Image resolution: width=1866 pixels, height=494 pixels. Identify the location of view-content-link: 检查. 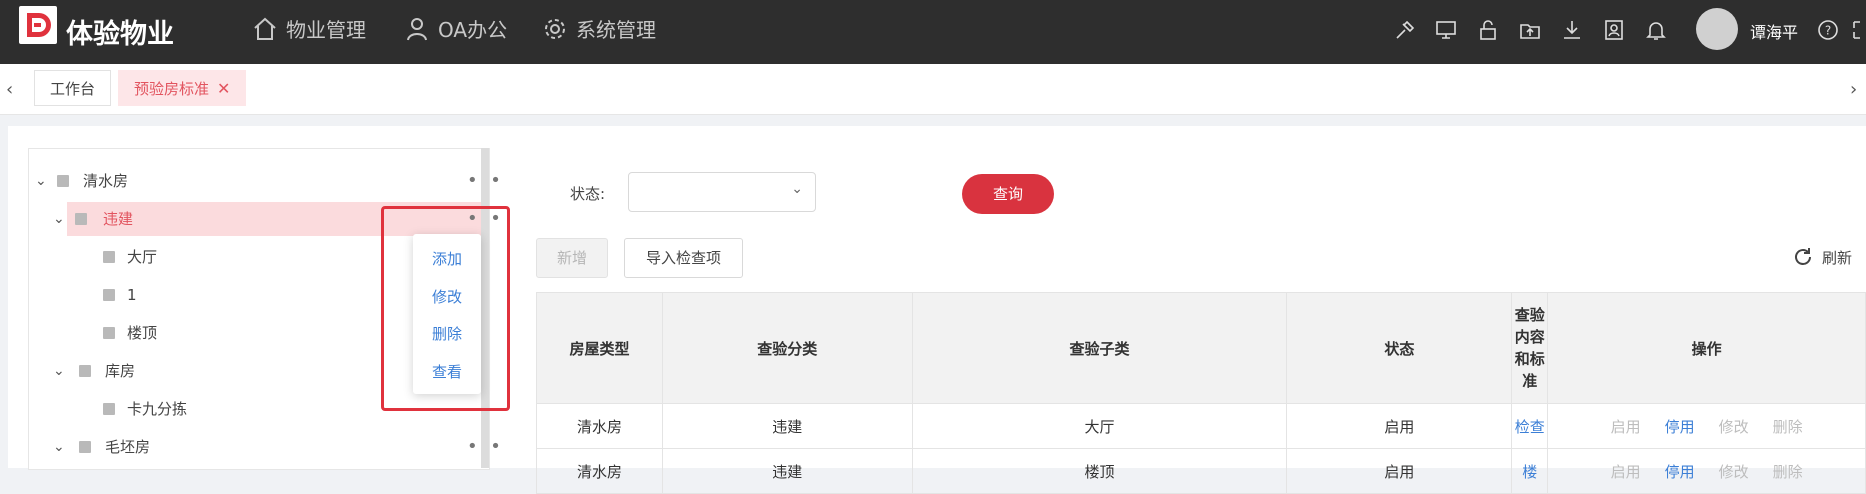
(1530, 427).